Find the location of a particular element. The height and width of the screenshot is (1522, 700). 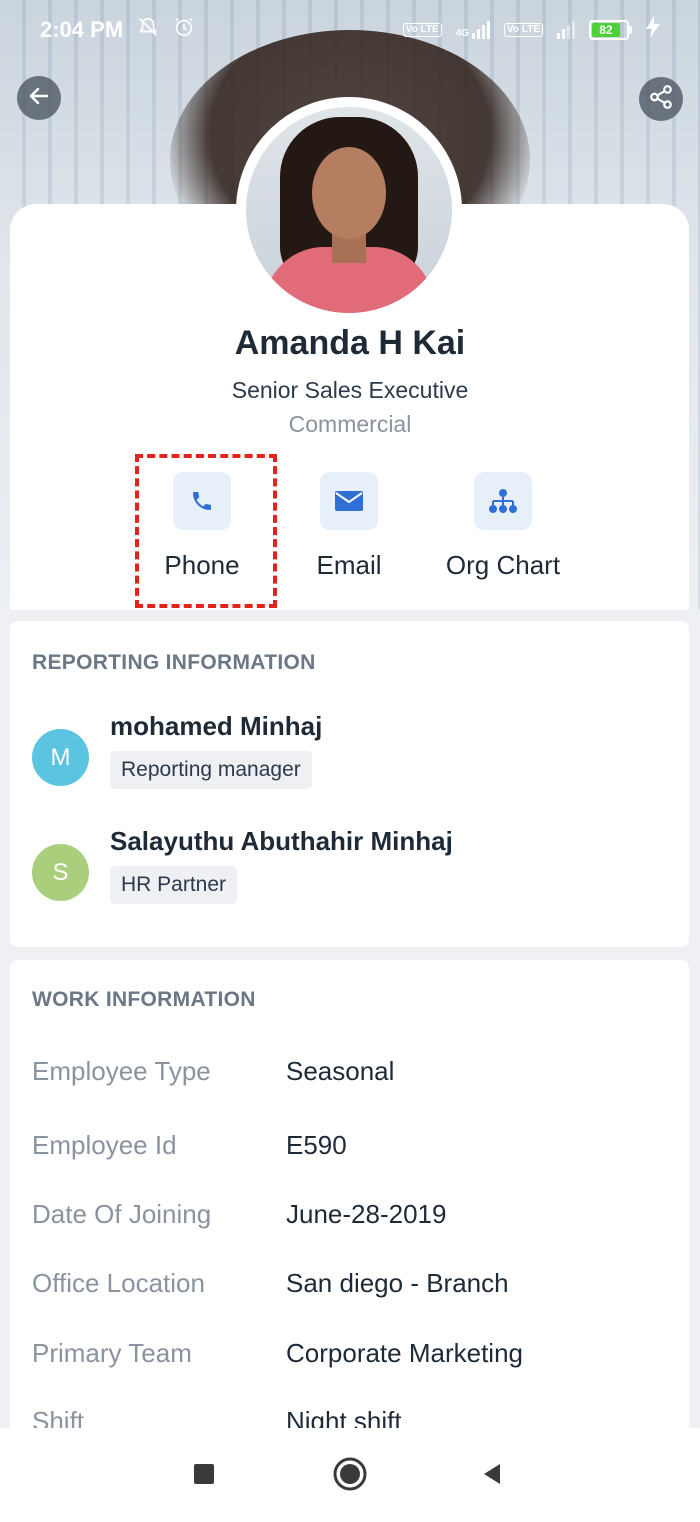

email-label: Email is located at coordinates (349, 565).